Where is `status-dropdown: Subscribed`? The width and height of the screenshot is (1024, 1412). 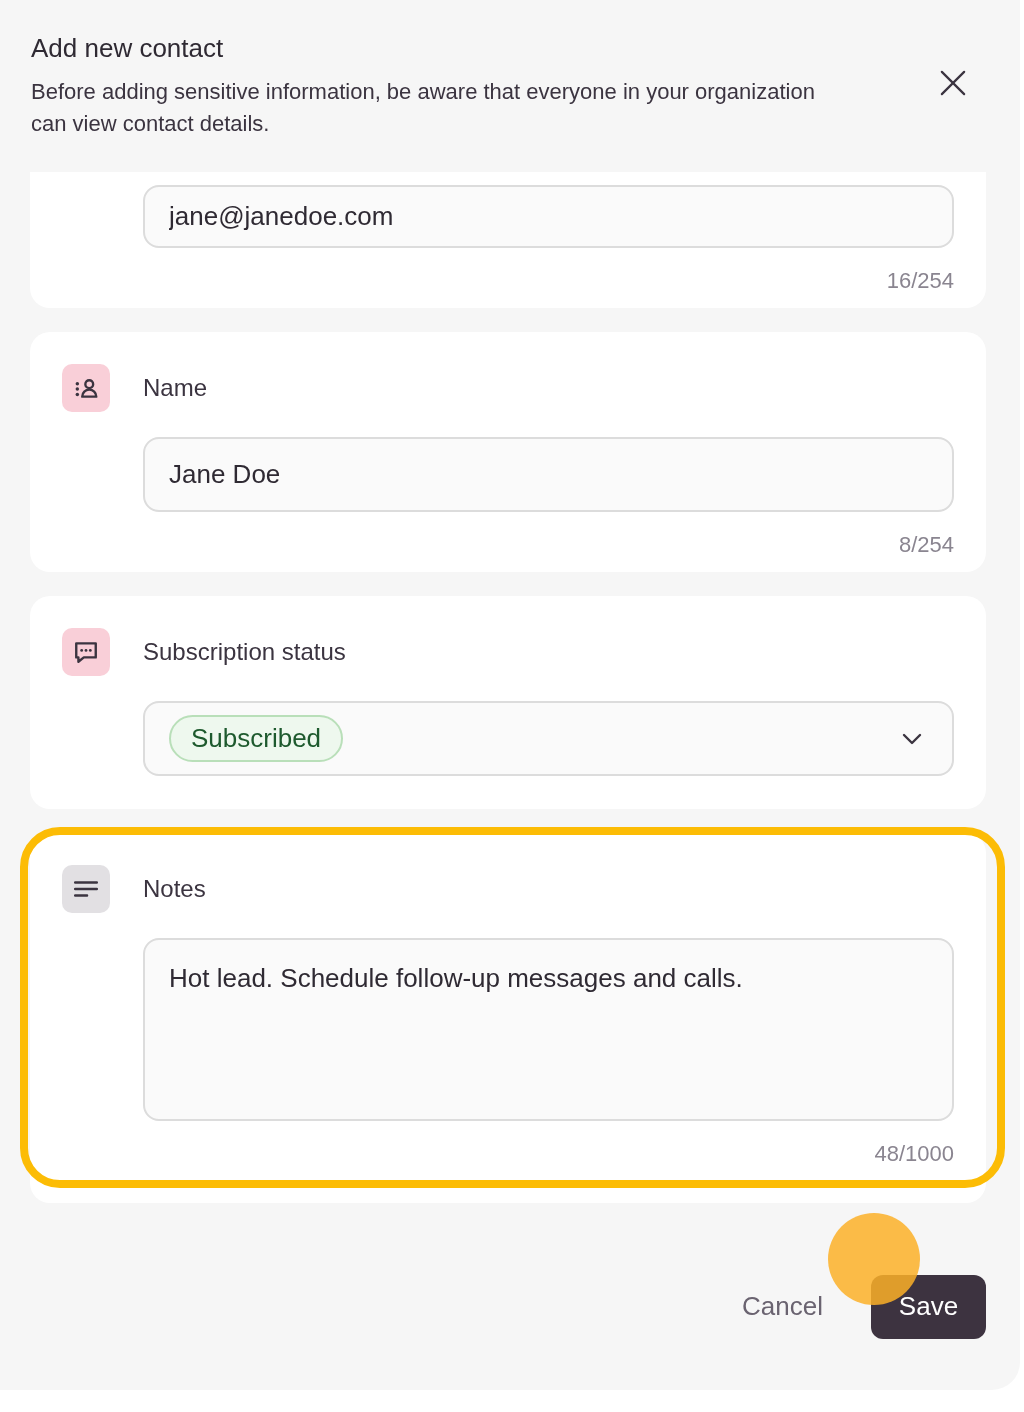
status-dropdown: Subscribed is located at coordinates (548, 738).